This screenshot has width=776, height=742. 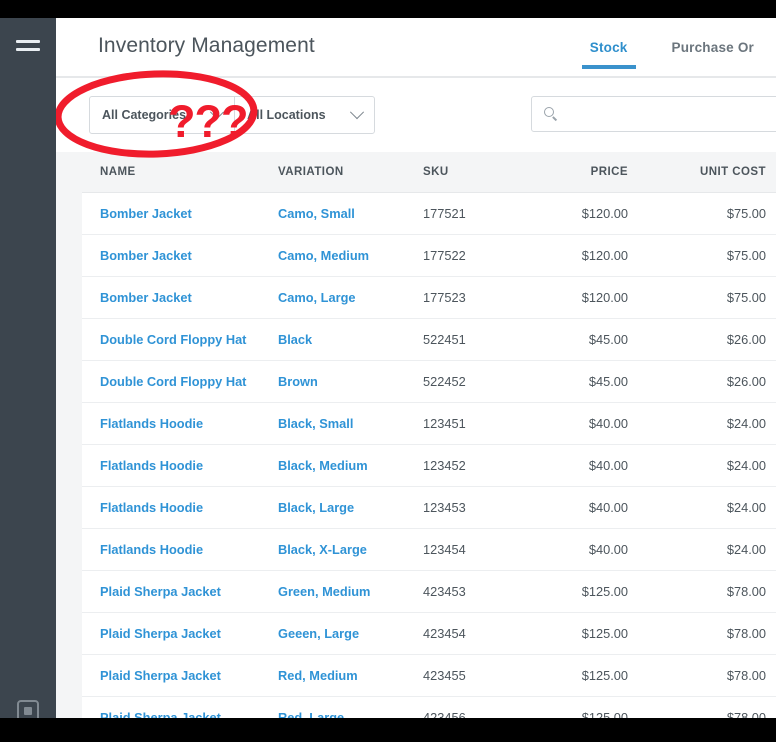 I want to click on table-cell-variation-link: Red, Medium, so click(x=318, y=675).